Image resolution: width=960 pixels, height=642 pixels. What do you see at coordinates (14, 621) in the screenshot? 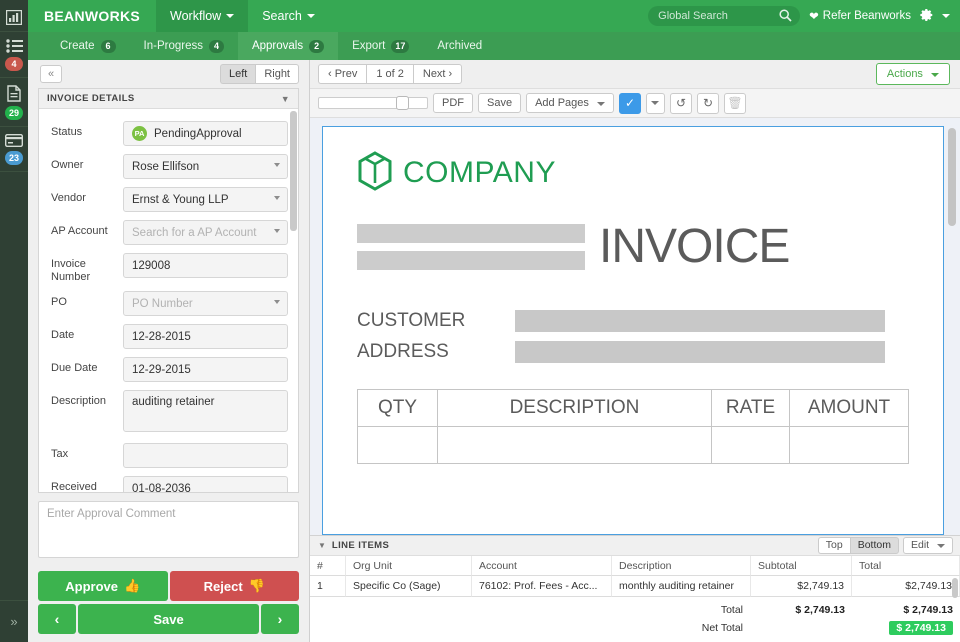
I see `rail-expand-button: »` at bounding box center [14, 621].